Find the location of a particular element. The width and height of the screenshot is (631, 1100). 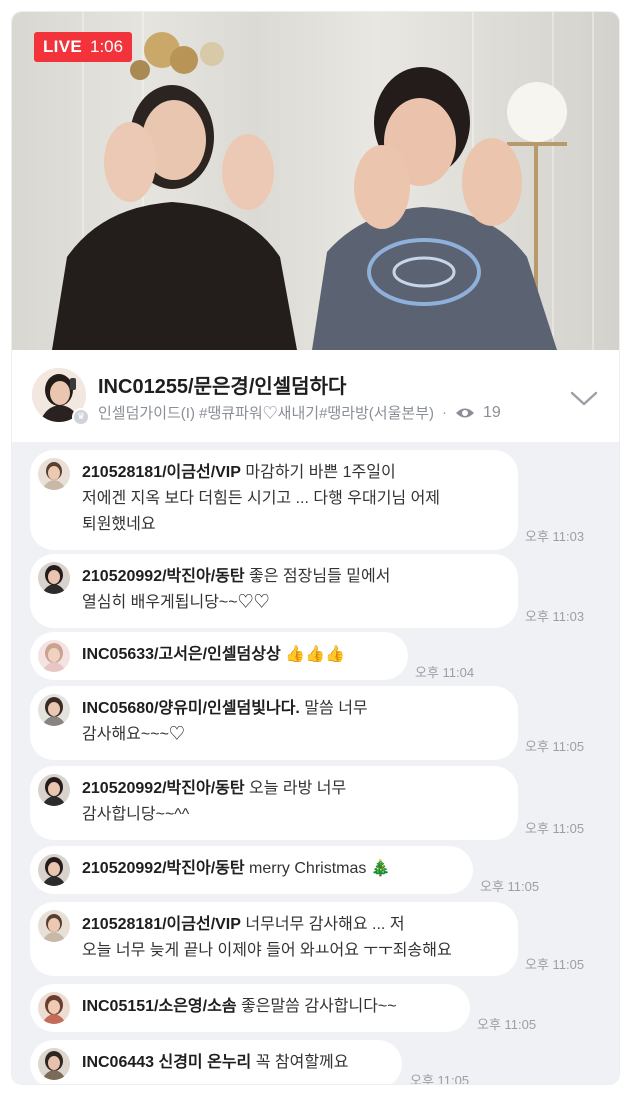

crown-icon: ♛ is located at coordinates (81, 417).